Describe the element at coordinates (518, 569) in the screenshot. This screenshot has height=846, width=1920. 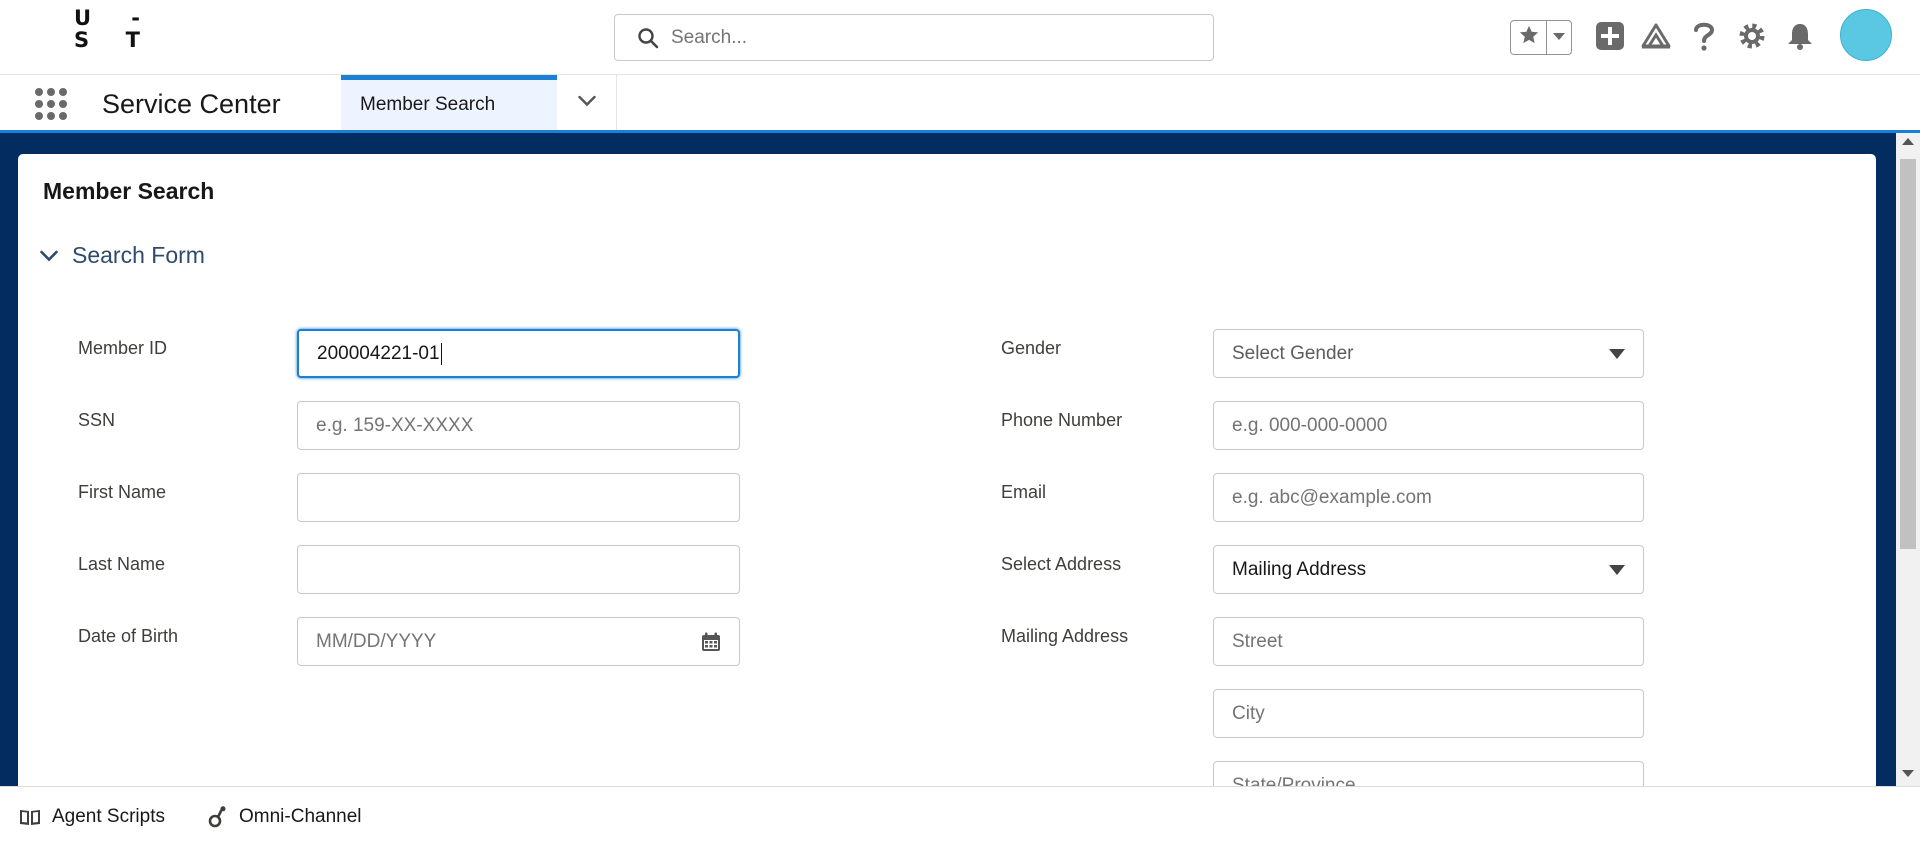
I see `last-name-input` at that location.